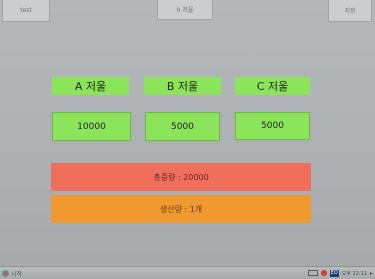 The width and height of the screenshot is (375, 279). What do you see at coordinates (350, 11) in the screenshot?
I see `save-button: 저장` at bounding box center [350, 11].